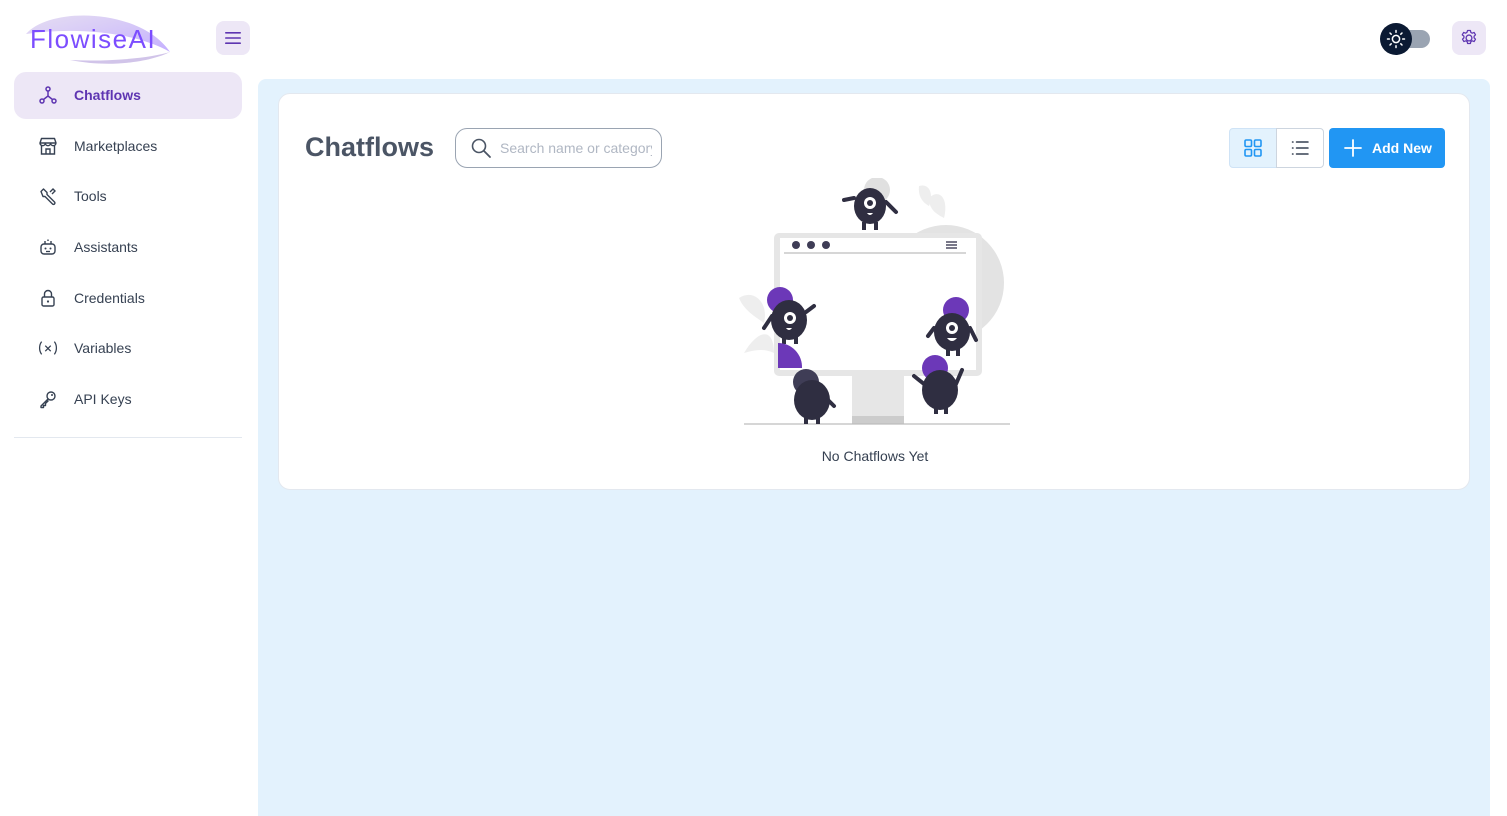 Image resolution: width=1507 pixels, height=816 pixels. I want to click on grid-view-button, so click(1253, 148).